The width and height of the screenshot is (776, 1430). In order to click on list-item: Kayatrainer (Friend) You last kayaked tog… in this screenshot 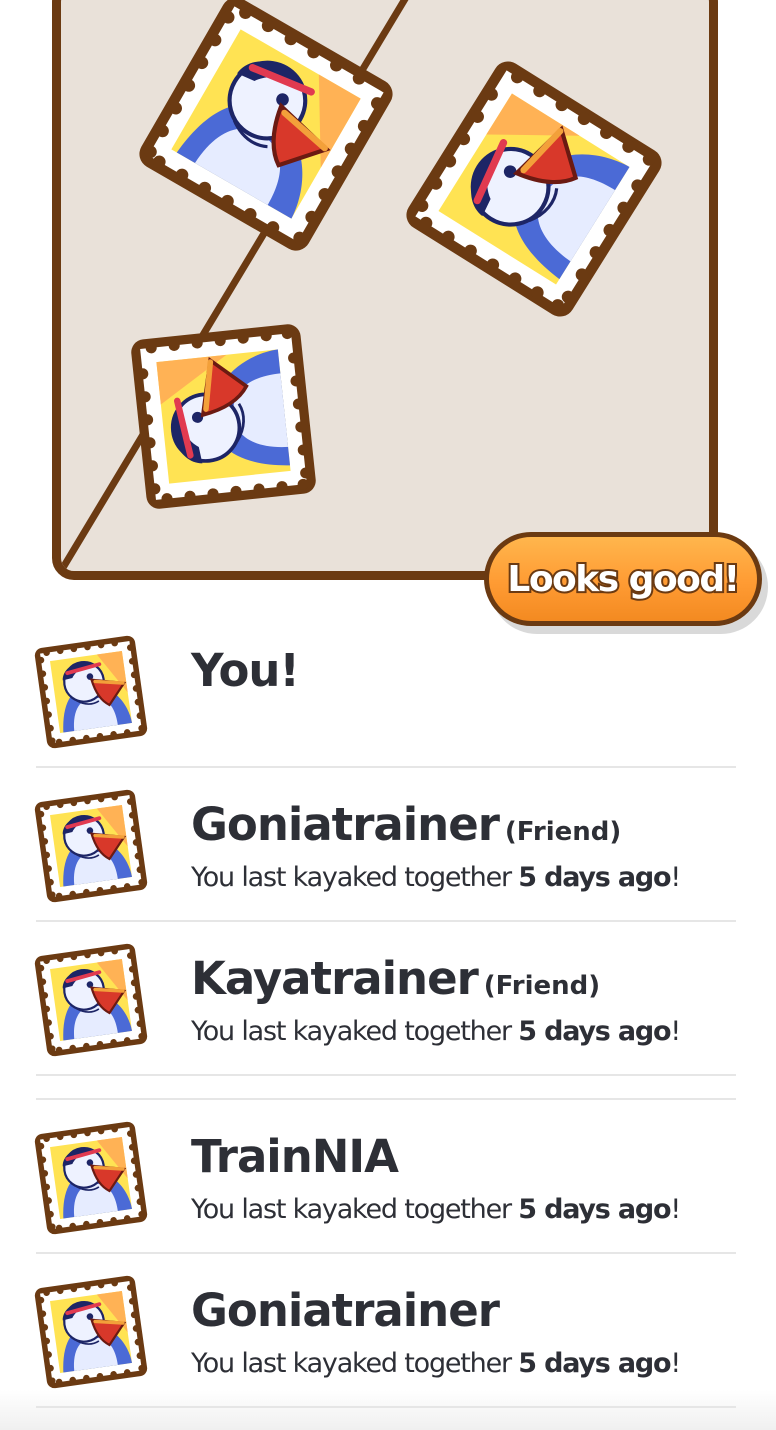, I will do `click(386, 1009)`.